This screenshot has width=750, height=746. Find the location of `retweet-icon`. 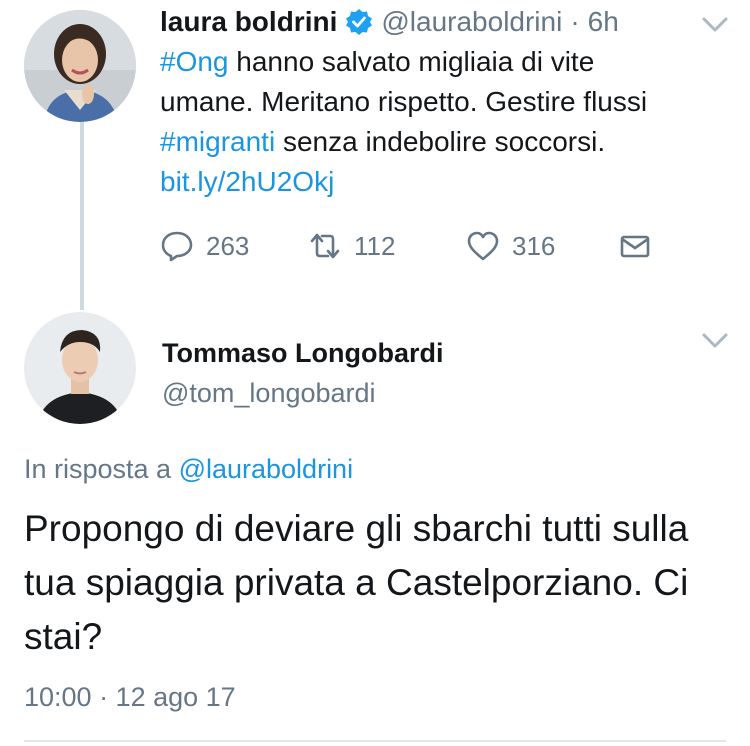

retweet-icon is located at coordinates (325, 246).